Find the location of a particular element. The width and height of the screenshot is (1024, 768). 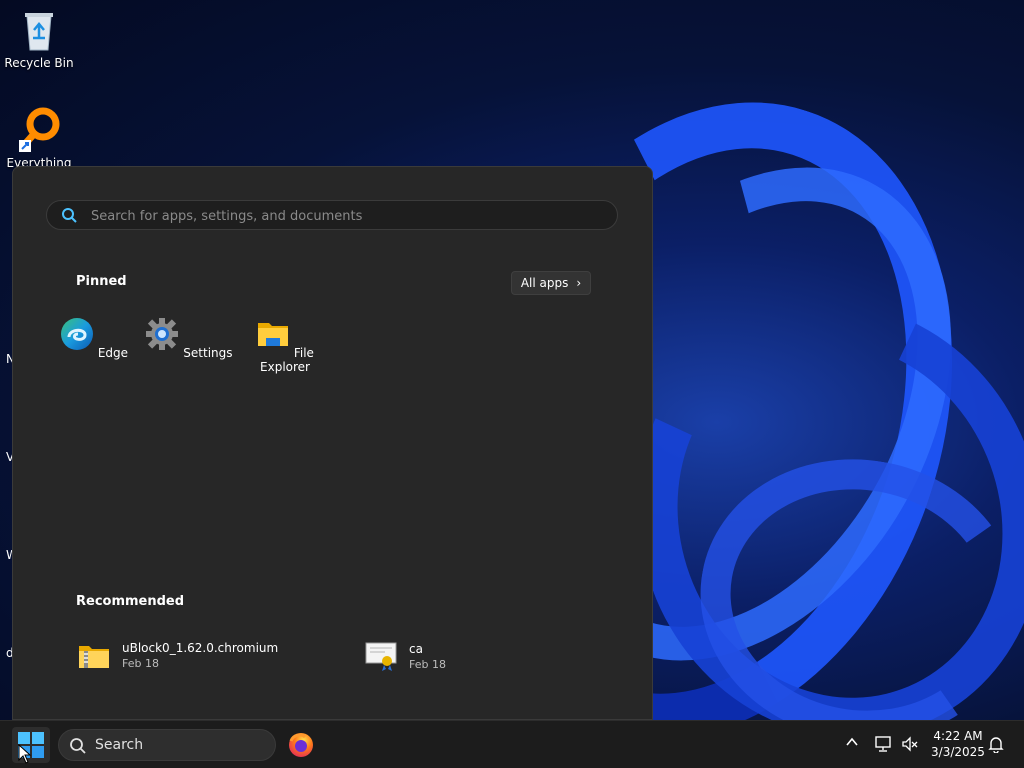

pinned-app-file-explorer: File Explorer is located at coordinates (285, 345).